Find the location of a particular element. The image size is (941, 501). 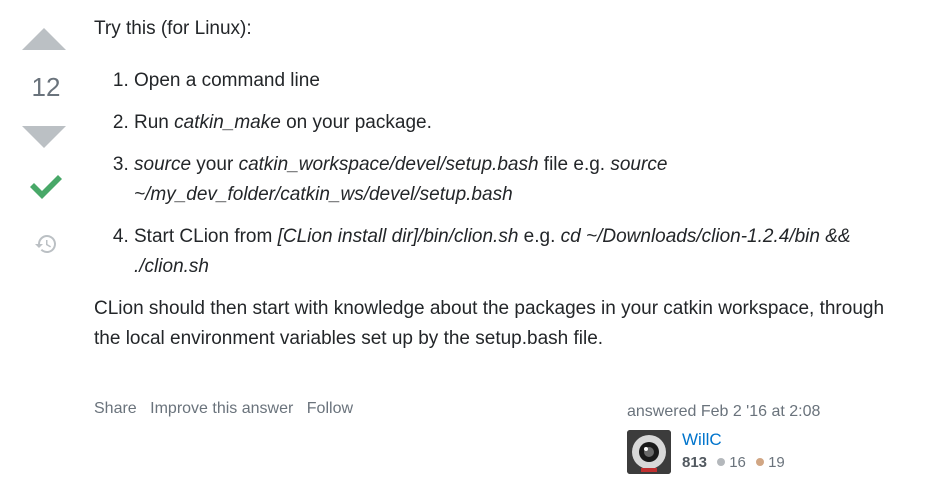

bronze-badge-icon is located at coordinates (760, 462).